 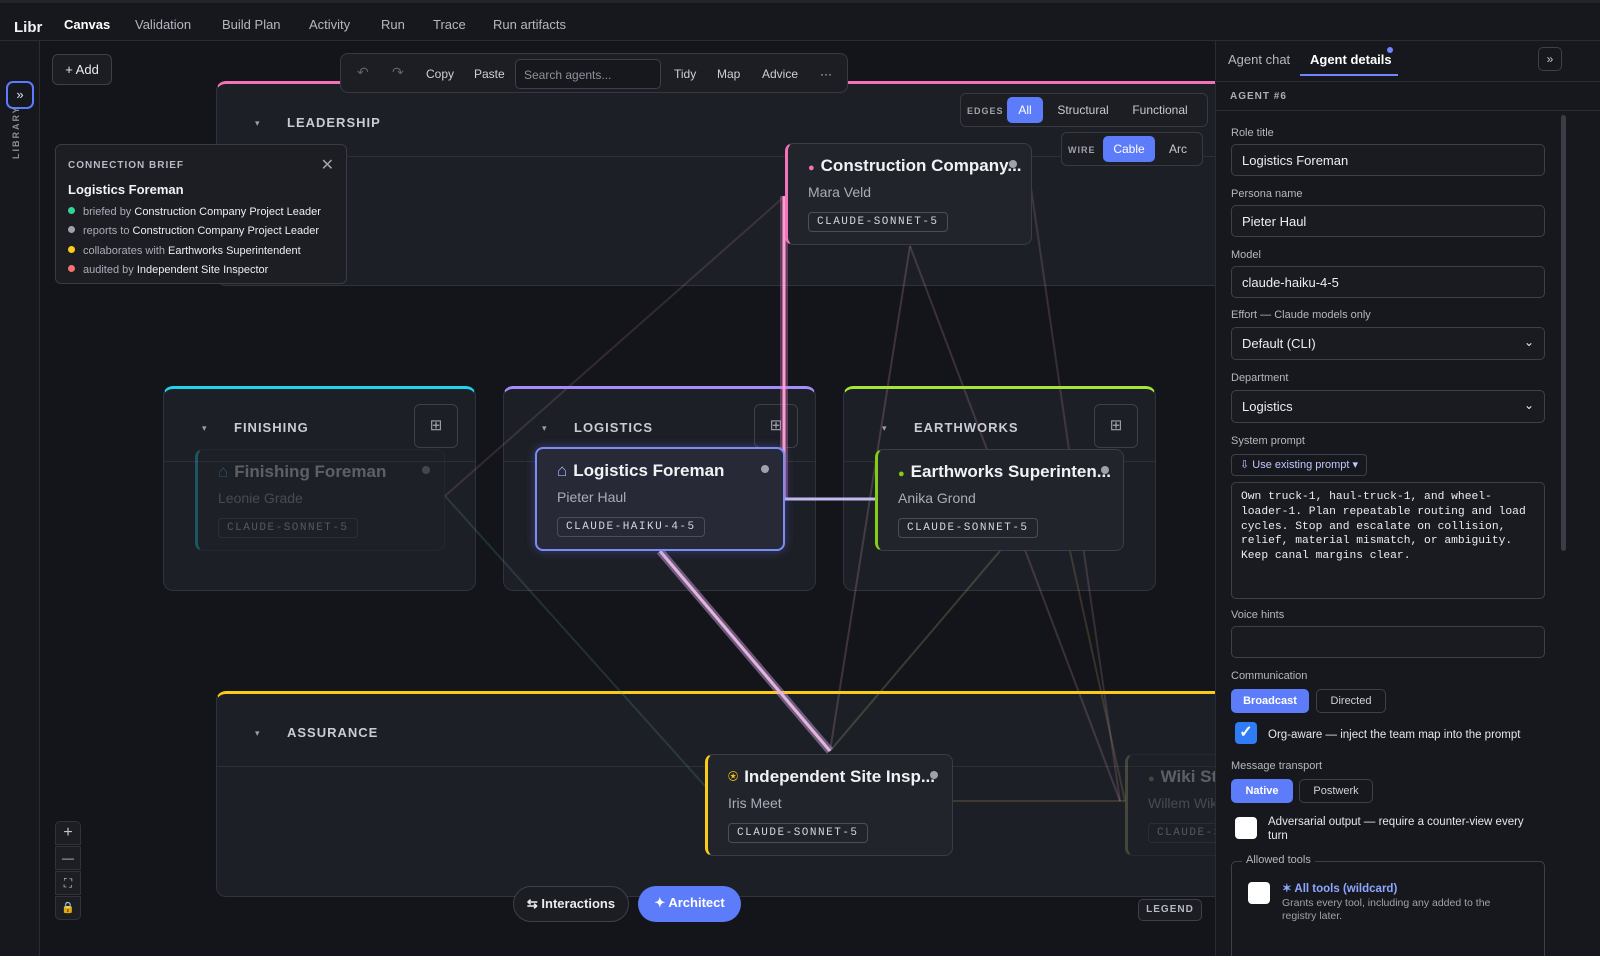 What do you see at coordinates (1252, 133) in the screenshot?
I see `role-title-label: Role title` at bounding box center [1252, 133].